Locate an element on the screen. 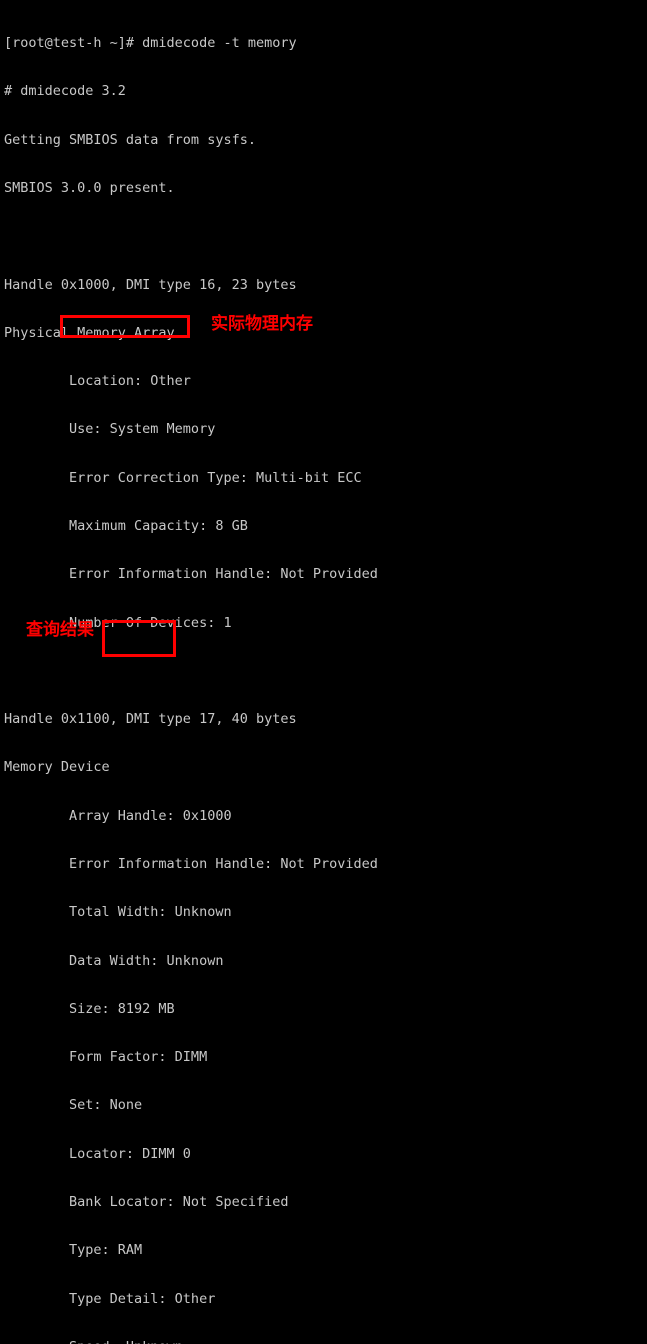  terminal-line: Bank Locator: Not Specified is located at coordinates (146, 1201).